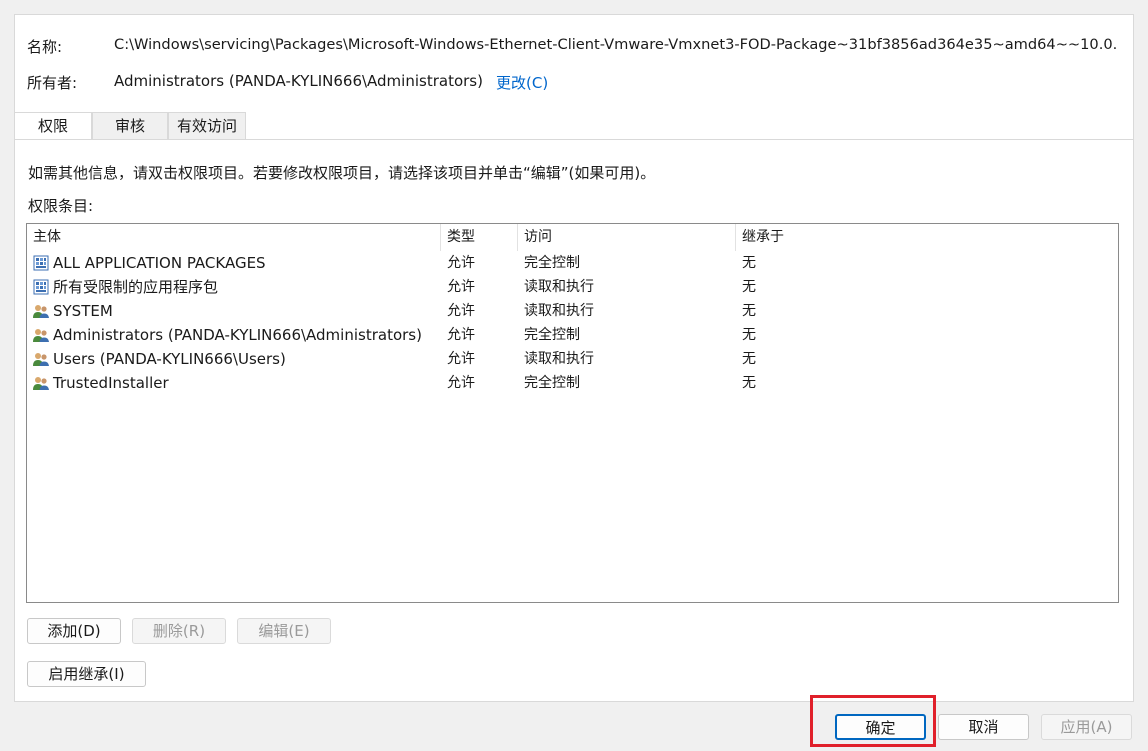 This screenshot has height=751, width=1148. Describe the element at coordinates (74, 631) in the screenshot. I see `add-button: 添加(D)` at that location.